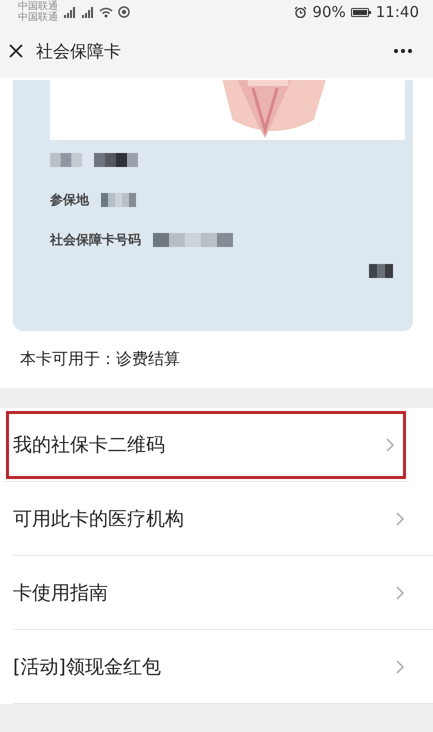 This screenshot has width=433, height=732. I want to click on usage-text: 本卡可用于：诊费结算, so click(100, 359).